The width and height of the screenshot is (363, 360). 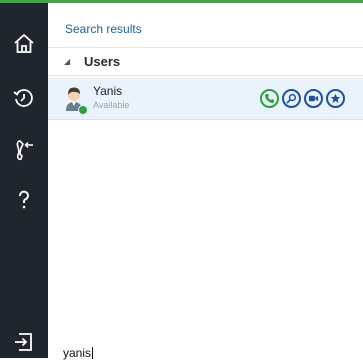 I want to click on home-button, so click(x=24, y=44).